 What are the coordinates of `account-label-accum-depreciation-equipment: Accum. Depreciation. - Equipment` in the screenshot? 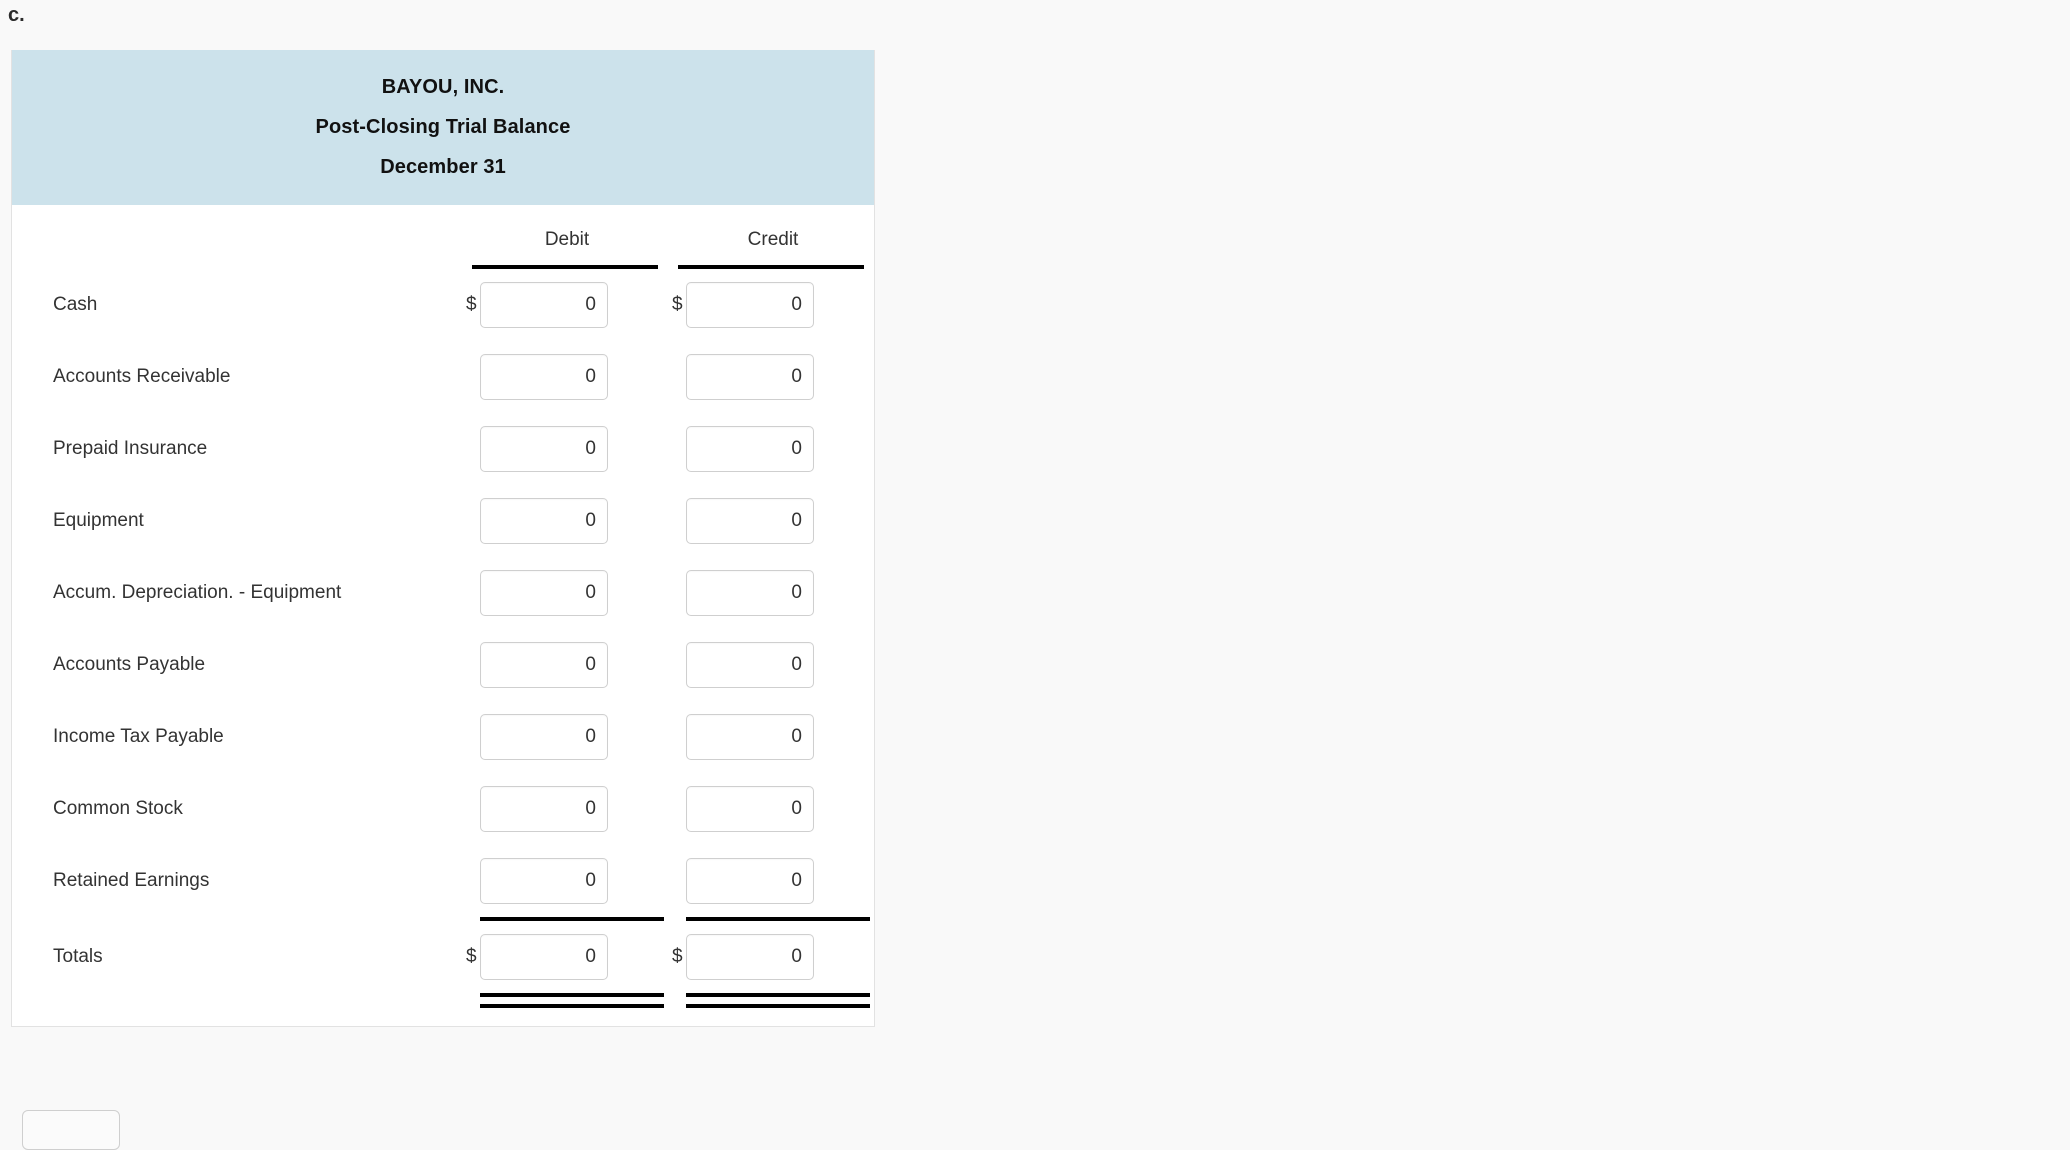 It's located at (197, 592).